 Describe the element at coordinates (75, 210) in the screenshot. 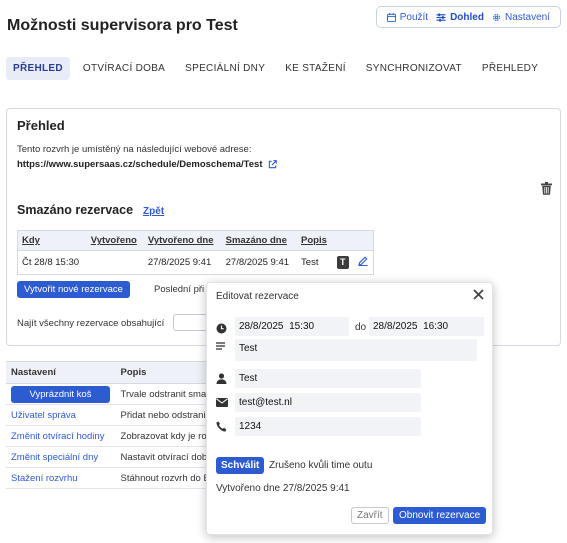

I see `deleted-title-text: Smazáno rezervace` at that location.